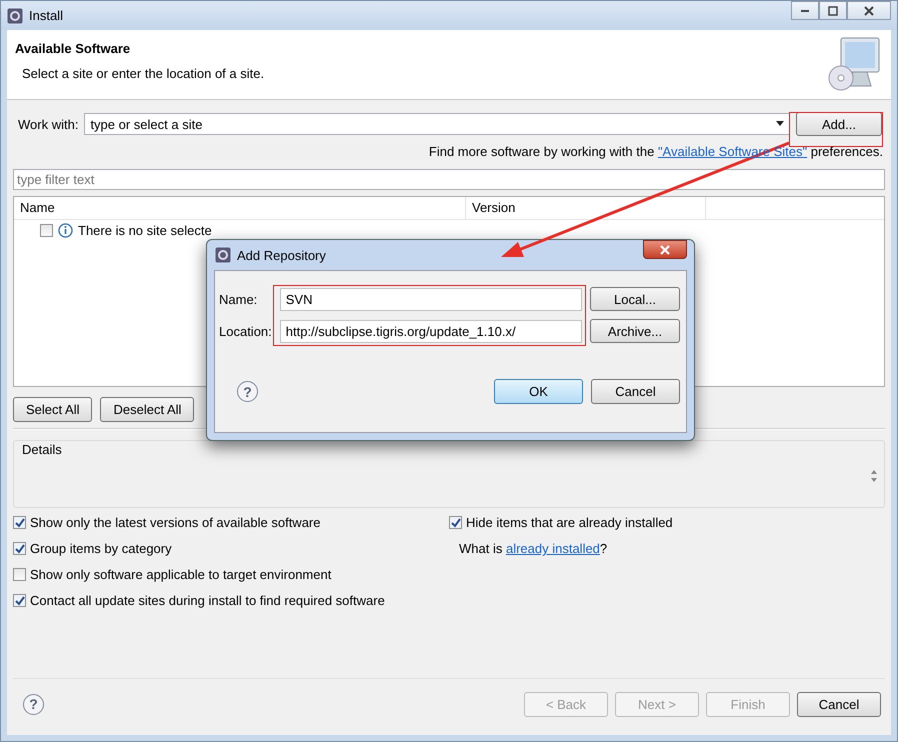 The image size is (898, 742). I want to click on minimize-icon, so click(805, 11).